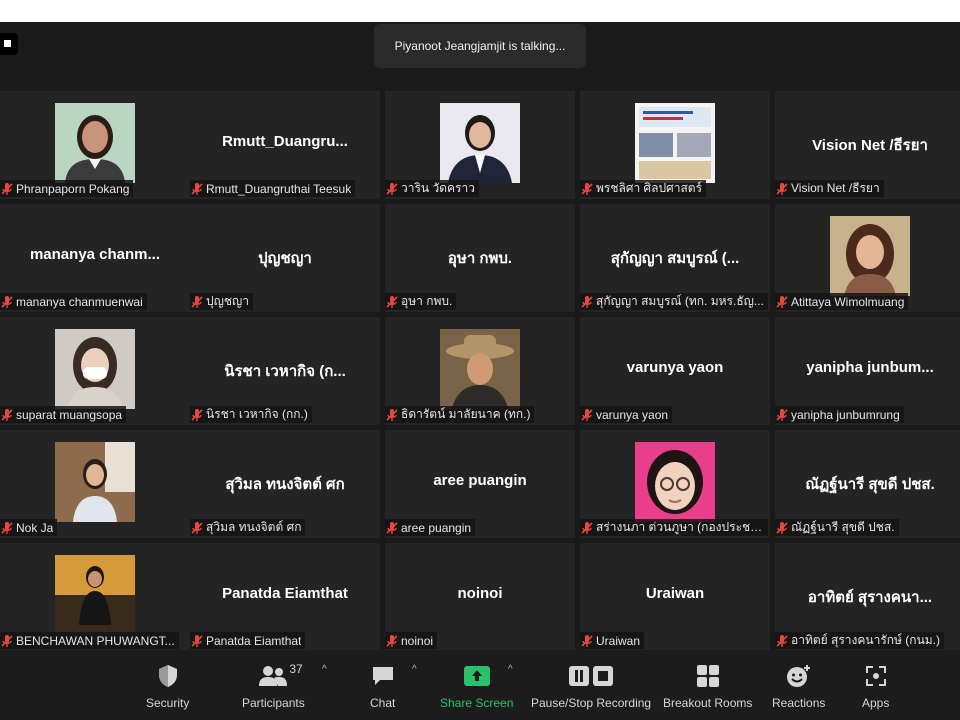 This screenshot has width=960, height=720. I want to click on share-screen-button: Share Screen, so click(476, 685).